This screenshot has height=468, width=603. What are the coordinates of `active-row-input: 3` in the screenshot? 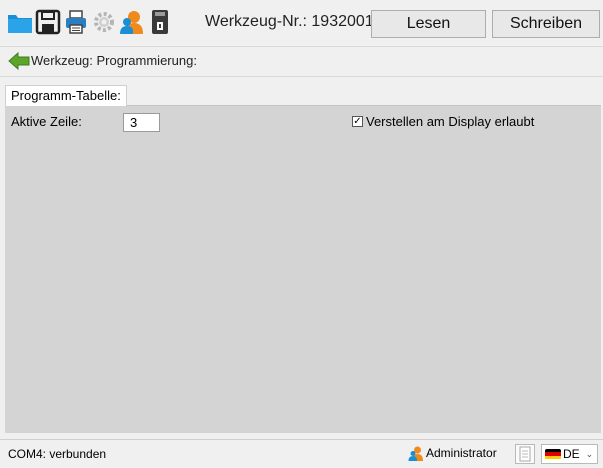 It's located at (141, 122).